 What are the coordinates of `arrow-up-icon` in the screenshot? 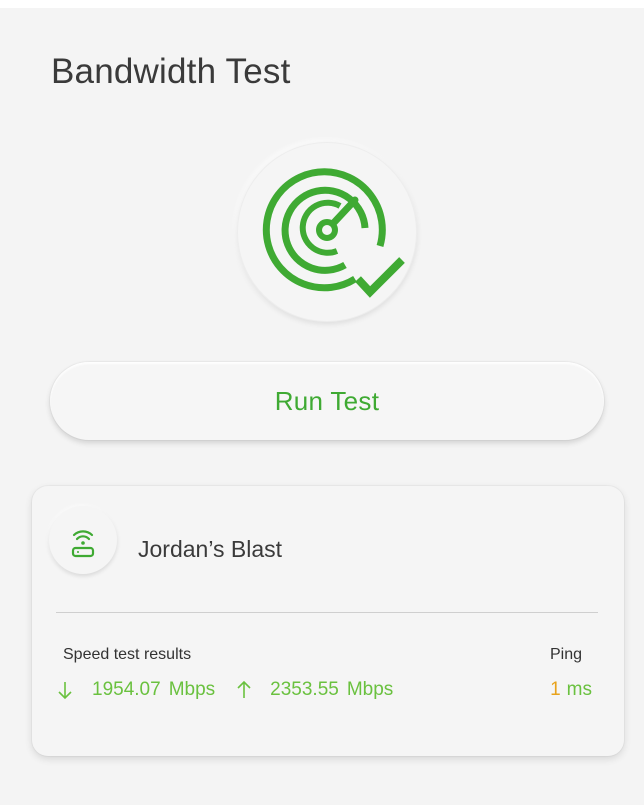 It's located at (244, 690).